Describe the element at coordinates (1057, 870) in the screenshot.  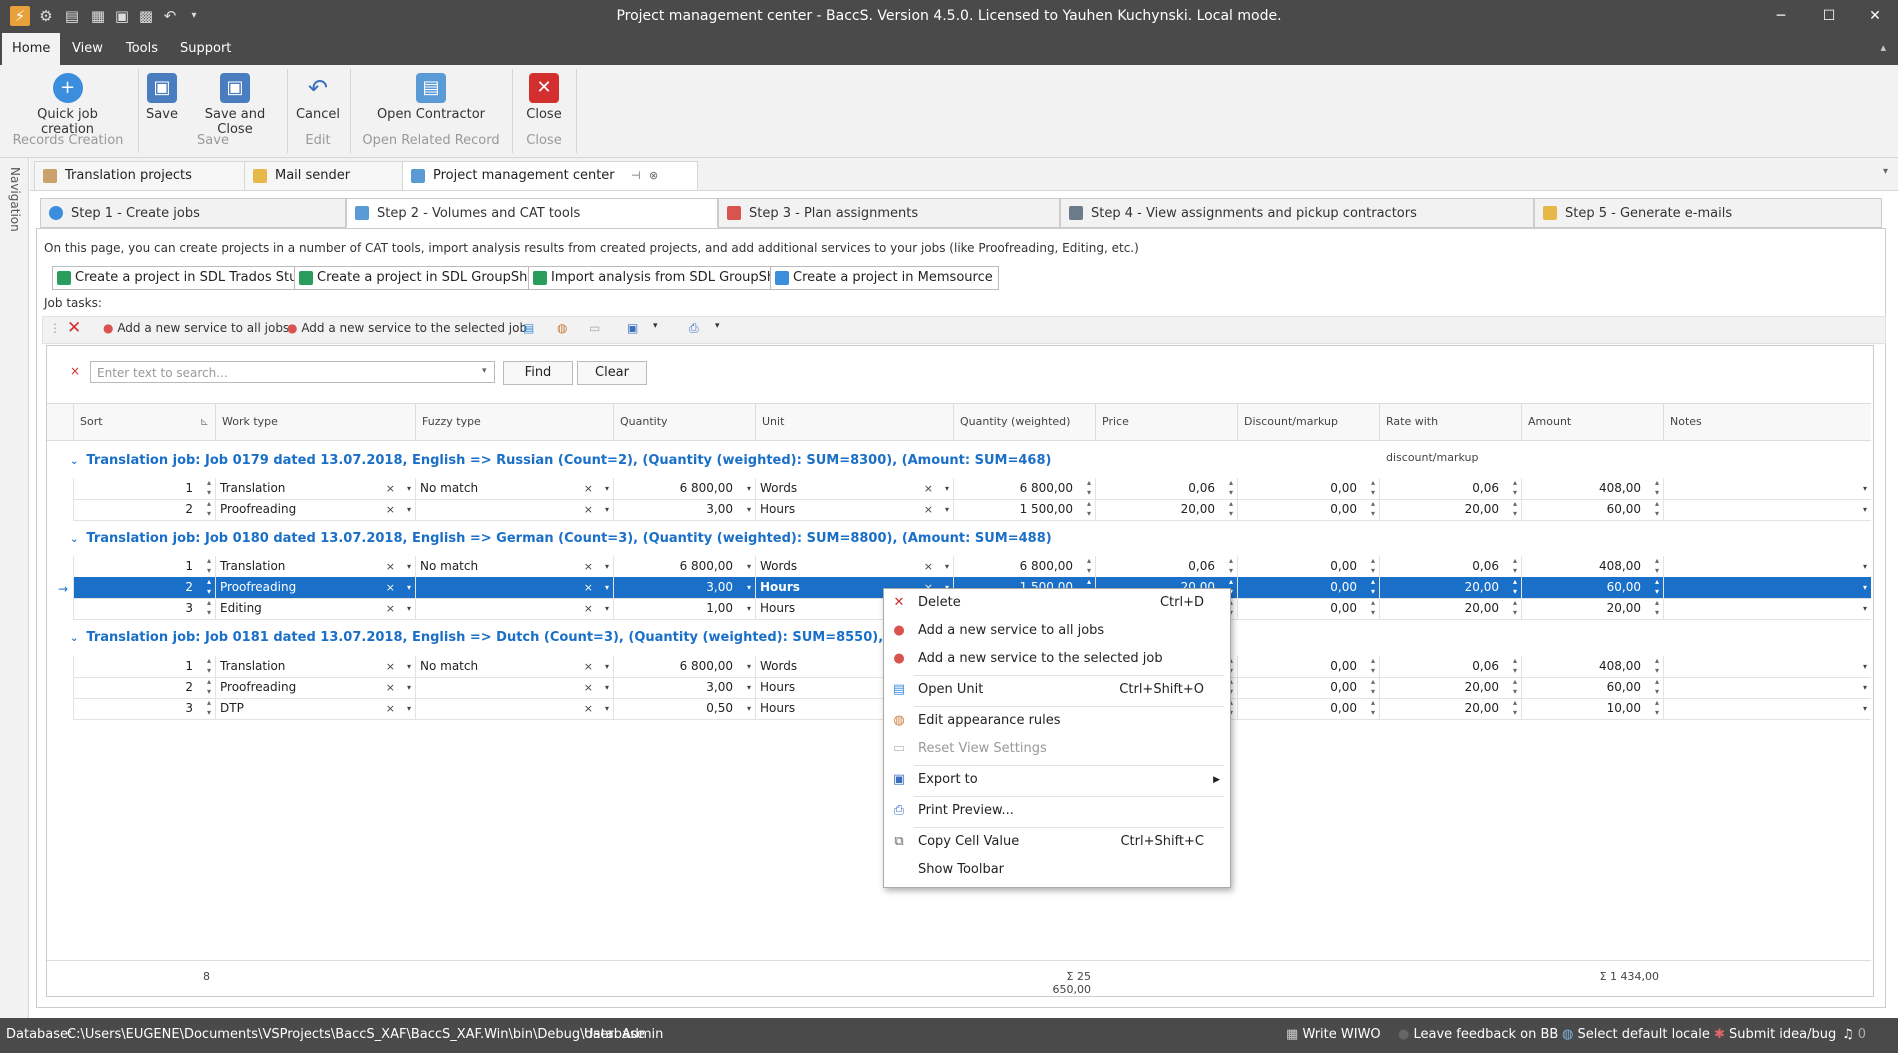
I see `ctx-show-toolbar: Show Toolbar` at that location.